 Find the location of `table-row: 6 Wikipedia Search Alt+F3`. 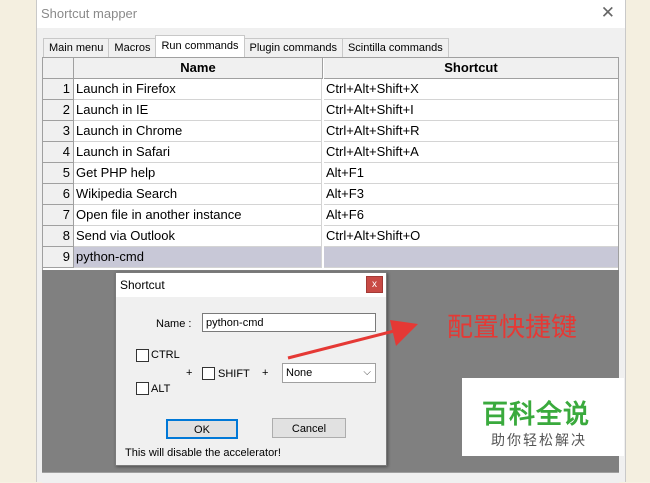

table-row: 6 Wikipedia Search Alt+F3 is located at coordinates (330, 194).